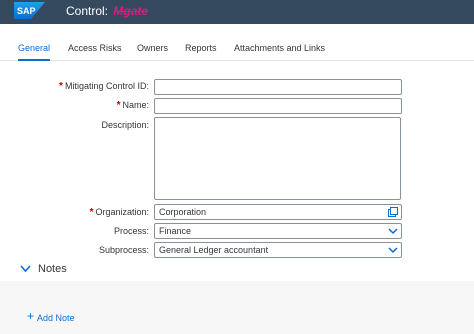  What do you see at coordinates (175, 231) in the screenshot?
I see `process-value: Finance` at bounding box center [175, 231].